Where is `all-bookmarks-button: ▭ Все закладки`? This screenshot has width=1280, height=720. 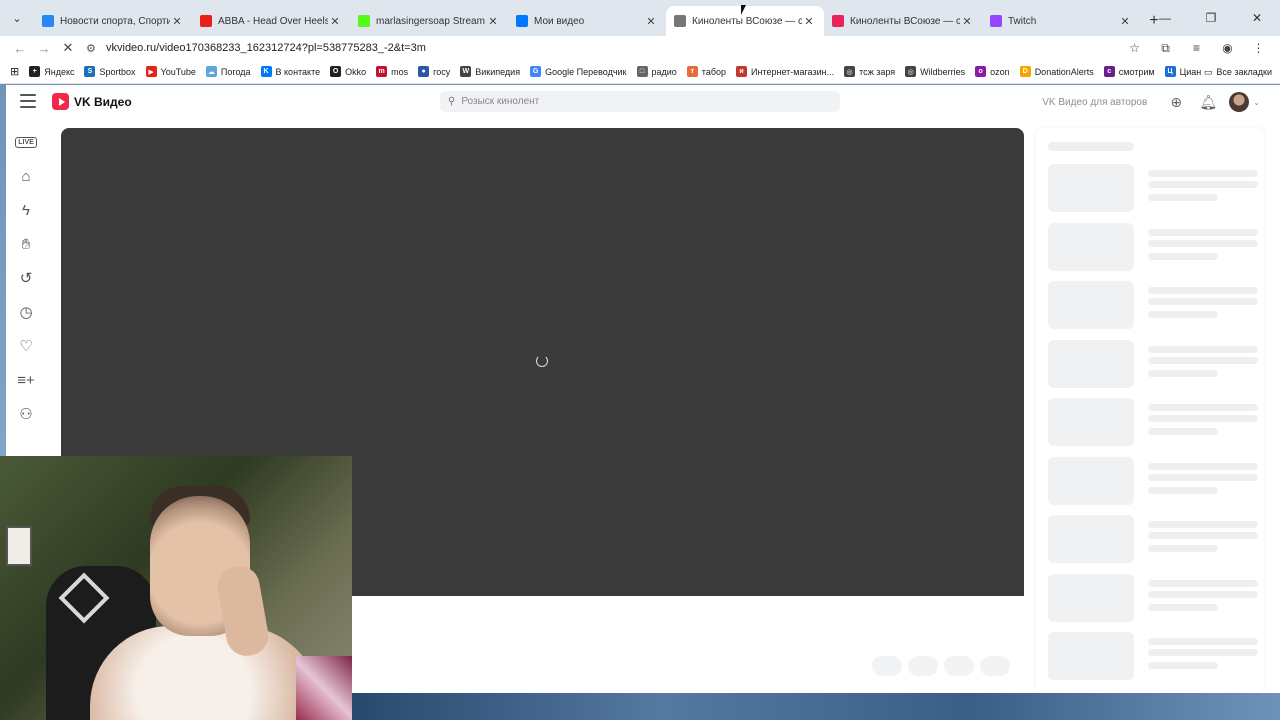
all-bookmarks-button: ▭ Все закладки is located at coordinates (1238, 72).